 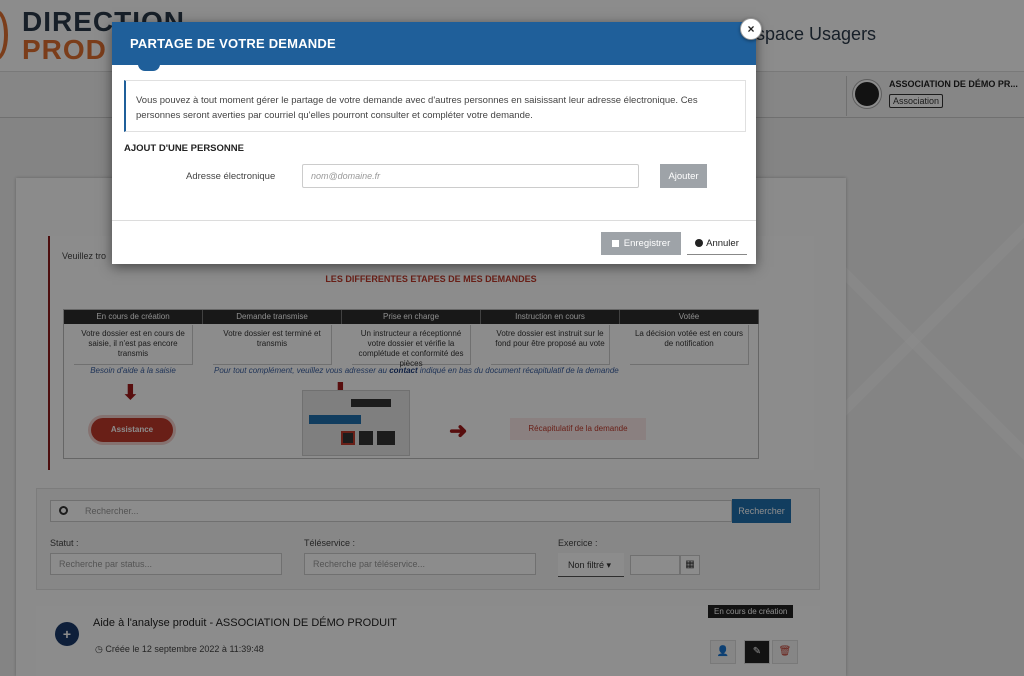 What do you see at coordinates (233, 43) in the screenshot?
I see `dialog-title: PARTAGE DE VOTRE DEMANDE` at bounding box center [233, 43].